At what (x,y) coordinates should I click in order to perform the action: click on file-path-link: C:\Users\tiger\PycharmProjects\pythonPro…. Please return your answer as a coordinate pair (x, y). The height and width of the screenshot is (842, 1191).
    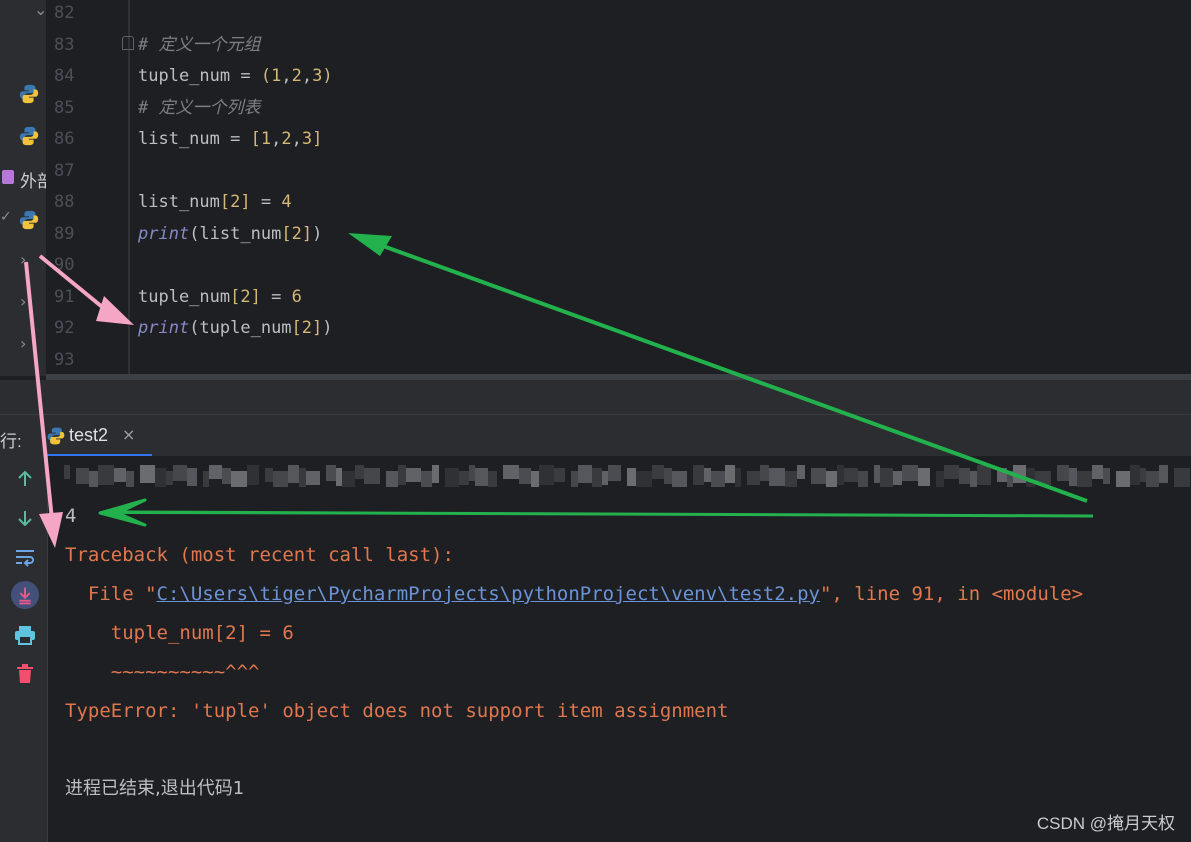
    Looking at the image, I should click on (488, 594).